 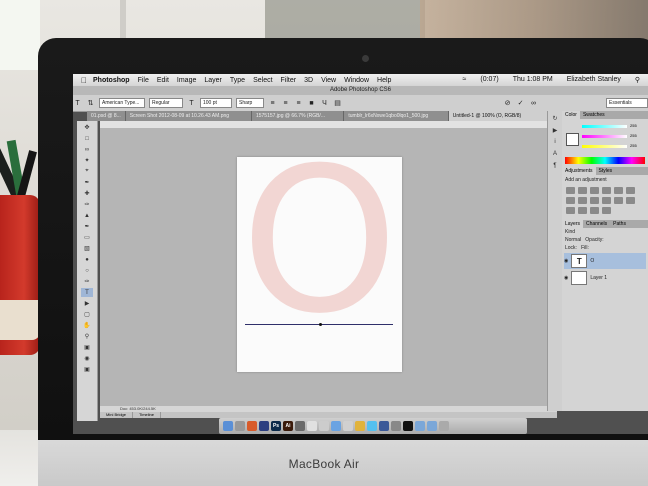 What do you see at coordinates (630, 190) in the screenshot?
I see `hue-icon` at bounding box center [630, 190].